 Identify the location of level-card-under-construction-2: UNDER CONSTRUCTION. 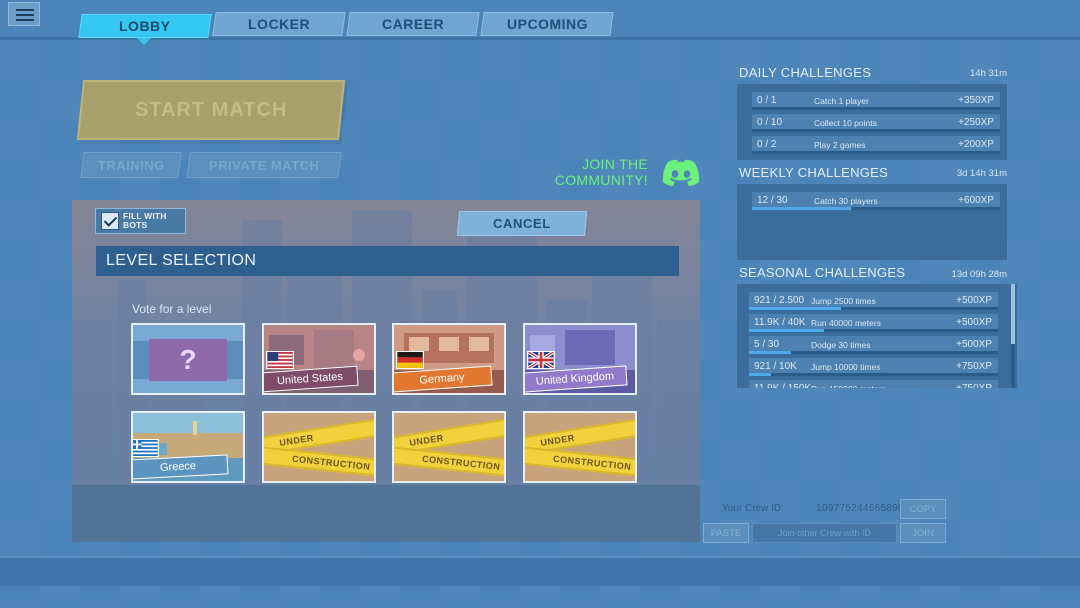
(449, 447).